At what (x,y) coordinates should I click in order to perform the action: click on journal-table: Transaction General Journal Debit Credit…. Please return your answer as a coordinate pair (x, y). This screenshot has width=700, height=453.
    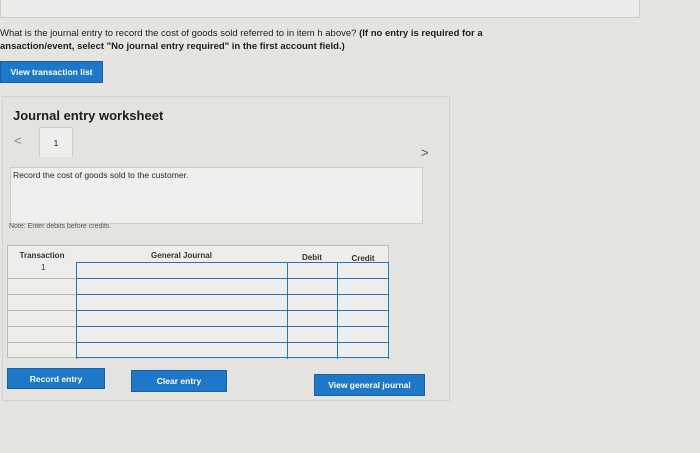
    Looking at the image, I should click on (198, 302).